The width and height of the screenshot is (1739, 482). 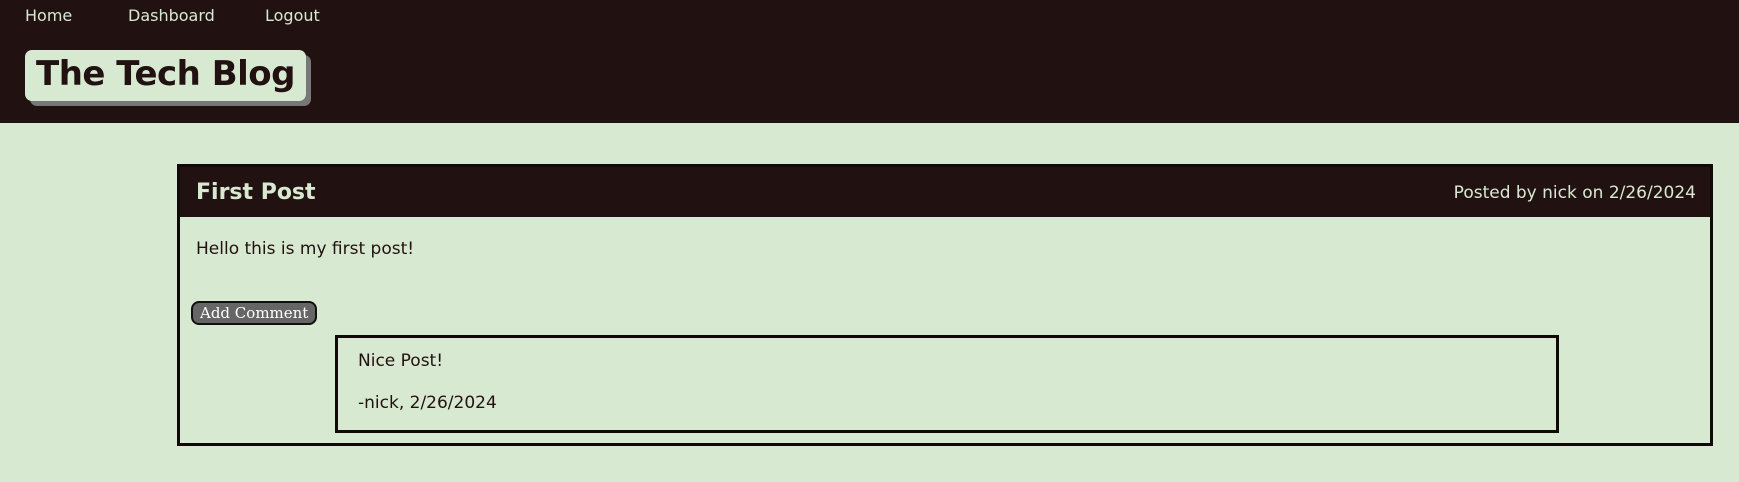 I want to click on post-body: Hello this is my first post!, so click(x=305, y=249).